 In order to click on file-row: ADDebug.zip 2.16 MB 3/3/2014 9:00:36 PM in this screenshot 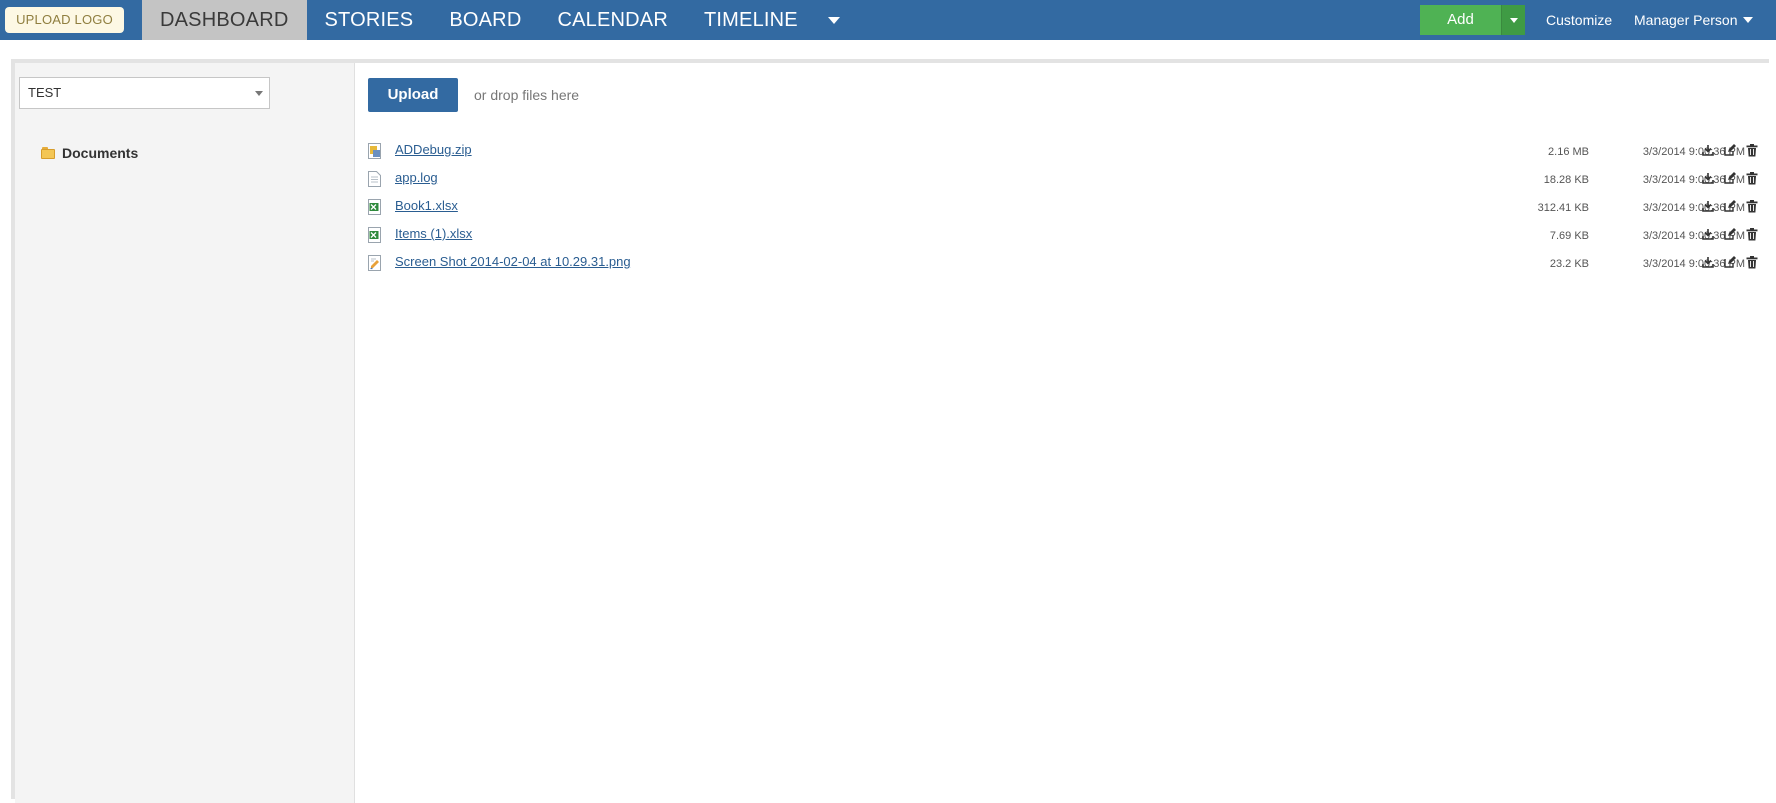, I will do `click(1068, 151)`.